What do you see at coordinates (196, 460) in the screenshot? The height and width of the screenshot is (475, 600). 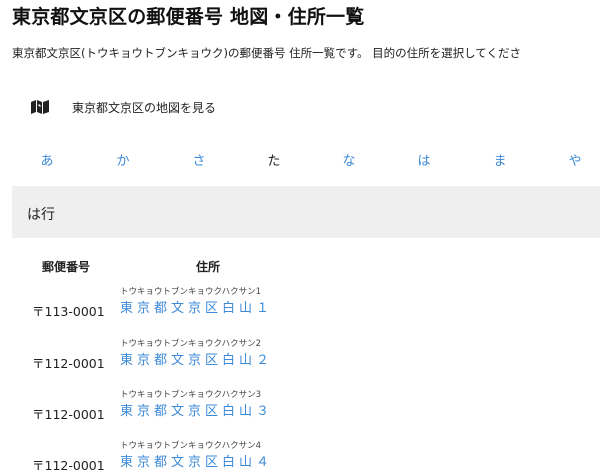 I see `address-link: 東京都文京区白山４` at bounding box center [196, 460].